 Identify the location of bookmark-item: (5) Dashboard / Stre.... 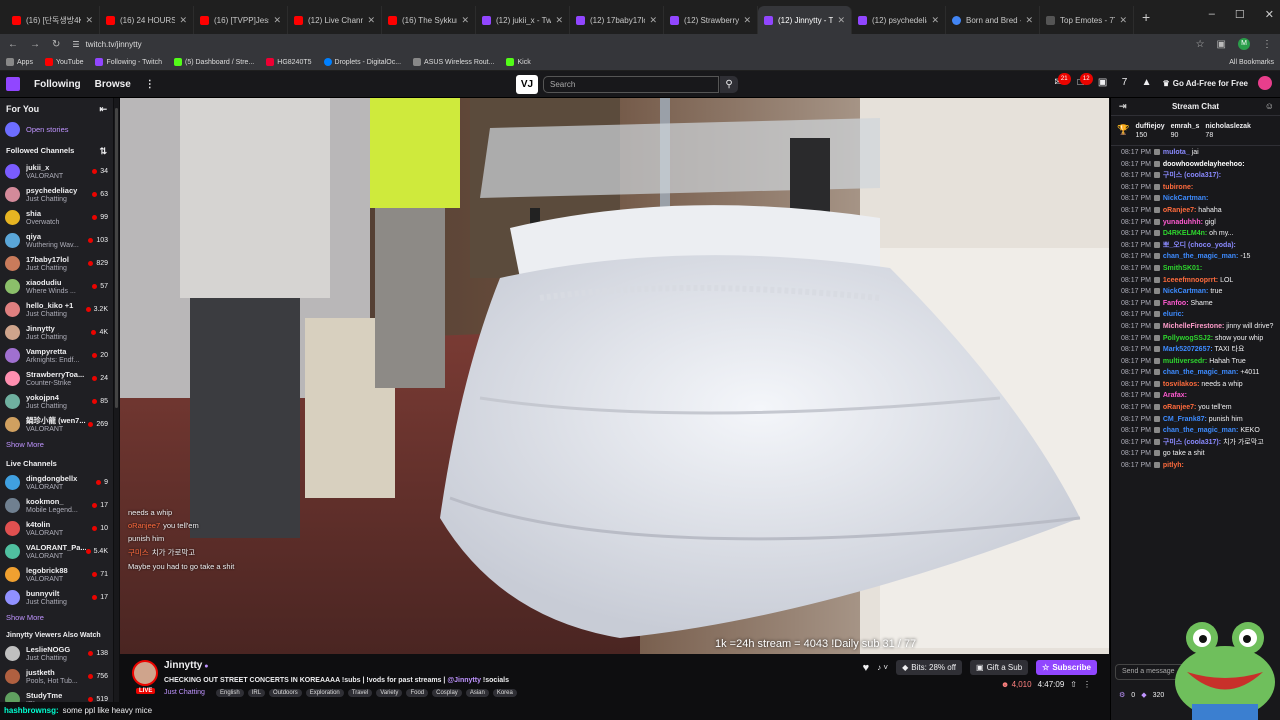
(214, 62).